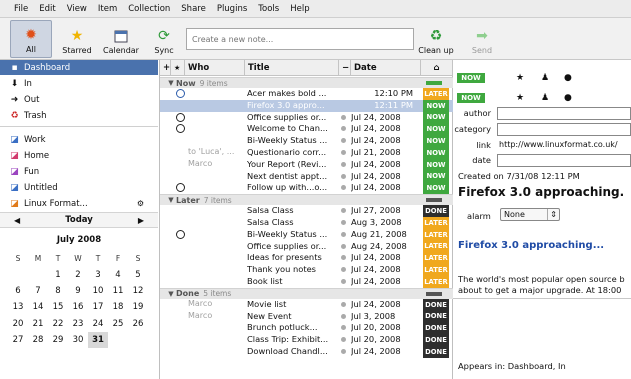 The height and width of the screenshot is (379, 631). Describe the element at coordinates (58, 291) in the screenshot. I see `calendar-day: 8` at that location.